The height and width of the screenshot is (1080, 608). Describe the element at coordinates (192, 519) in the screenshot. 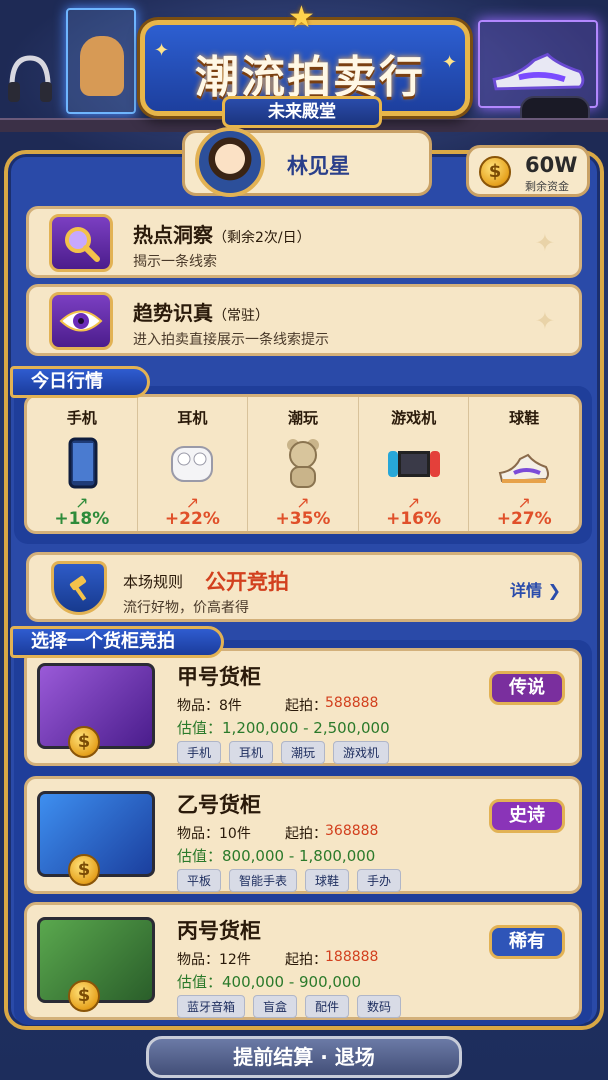

I see `market-change: +22%` at that location.